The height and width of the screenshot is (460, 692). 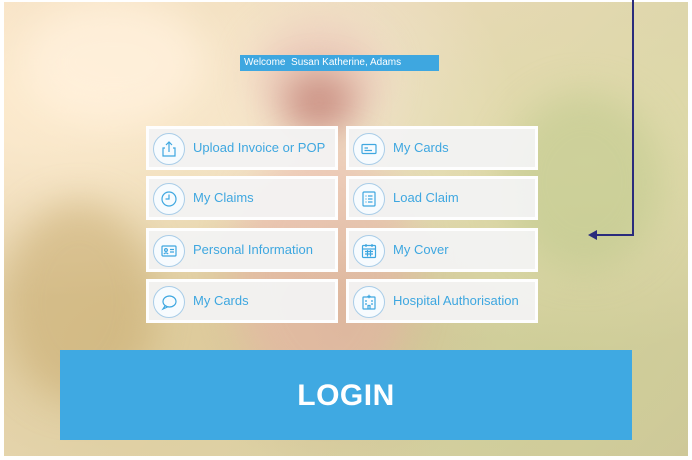 What do you see at coordinates (223, 197) in the screenshot?
I see `tile-label: My Claims` at bounding box center [223, 197].